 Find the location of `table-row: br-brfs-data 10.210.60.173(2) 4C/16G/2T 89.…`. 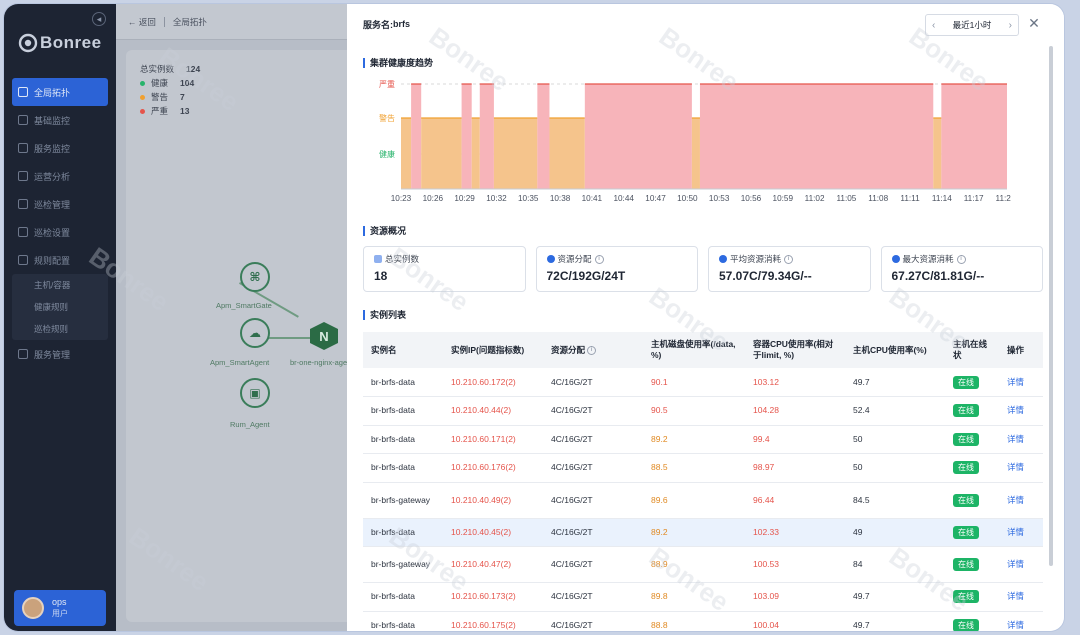

table-row: br-brfs-data 10.210.60.173(2) 4C/16G/2T 89.… is located at coordinates (703, 597).